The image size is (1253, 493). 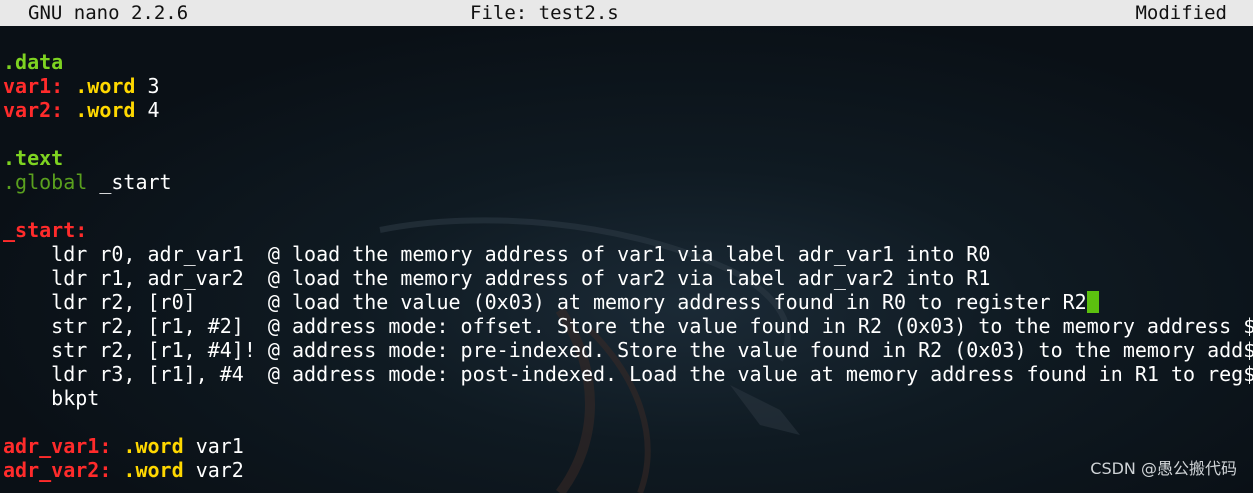 I want to click on value: var1, so click(x=219, y=446).